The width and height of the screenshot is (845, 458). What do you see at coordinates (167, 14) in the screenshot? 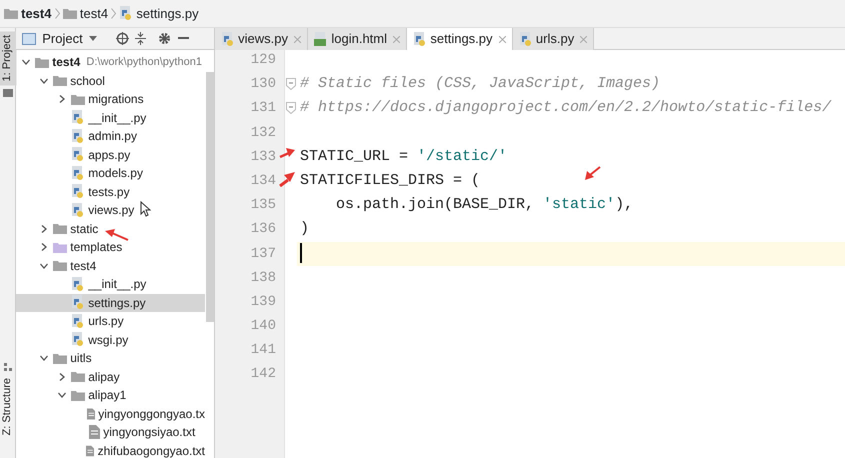
I see `breadcrumb-item: settings.py` at bounding box center [167, 14].